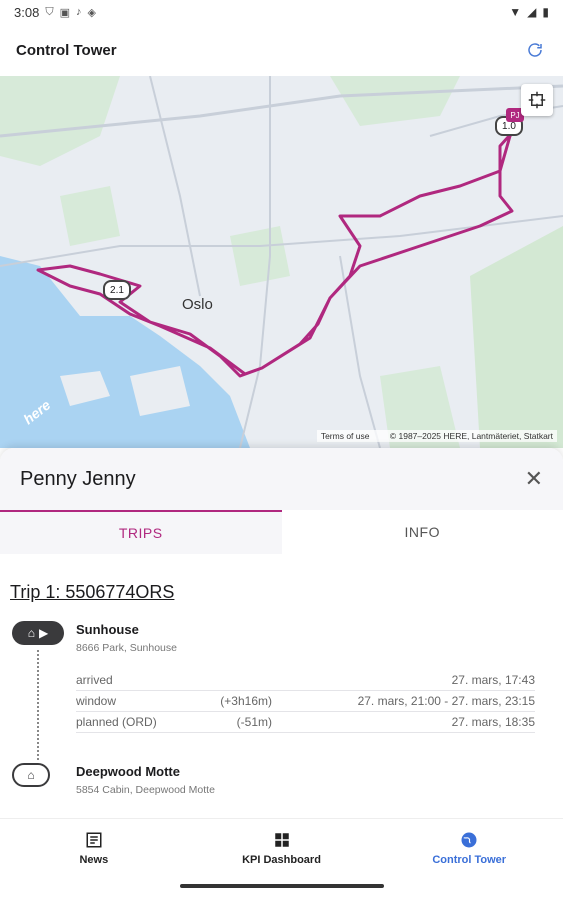 The width and height of the screenshot is (563, 900). I want to click on music-icon: ♪, so click(78, 12).